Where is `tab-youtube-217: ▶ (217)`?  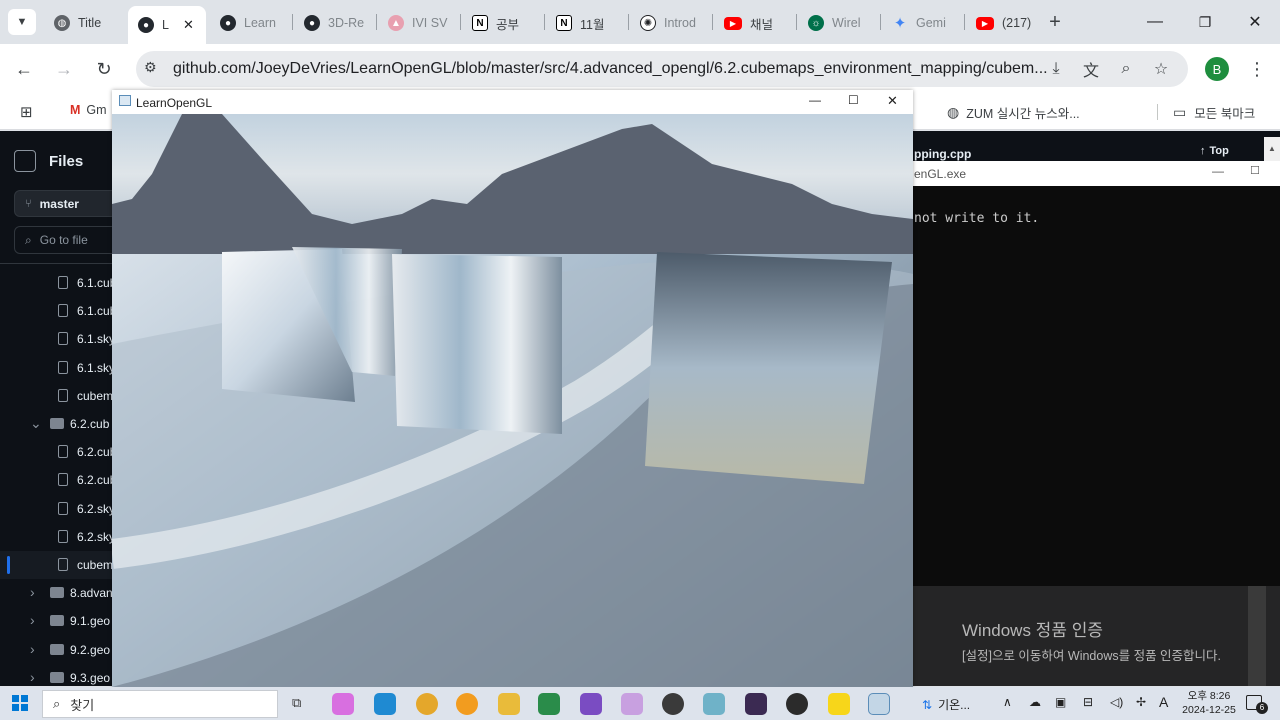
tab-youtube-217: ▶ (217) is located at coordinates (1001, 23).